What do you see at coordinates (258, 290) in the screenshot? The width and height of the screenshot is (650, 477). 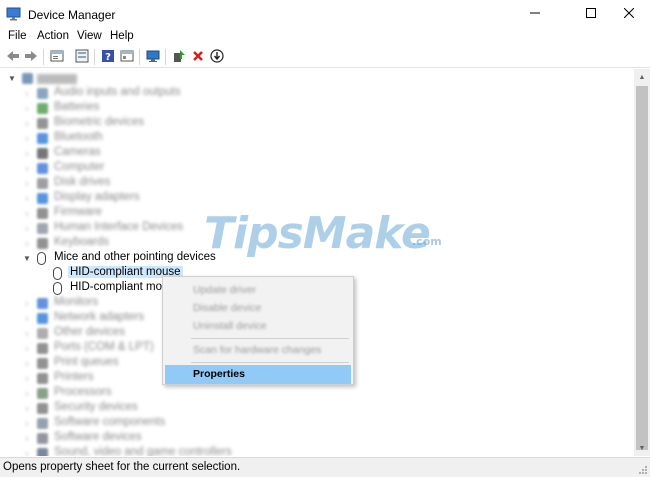 I see `menu-item-update-driver: Update driver` at bounding box center [258, 290].